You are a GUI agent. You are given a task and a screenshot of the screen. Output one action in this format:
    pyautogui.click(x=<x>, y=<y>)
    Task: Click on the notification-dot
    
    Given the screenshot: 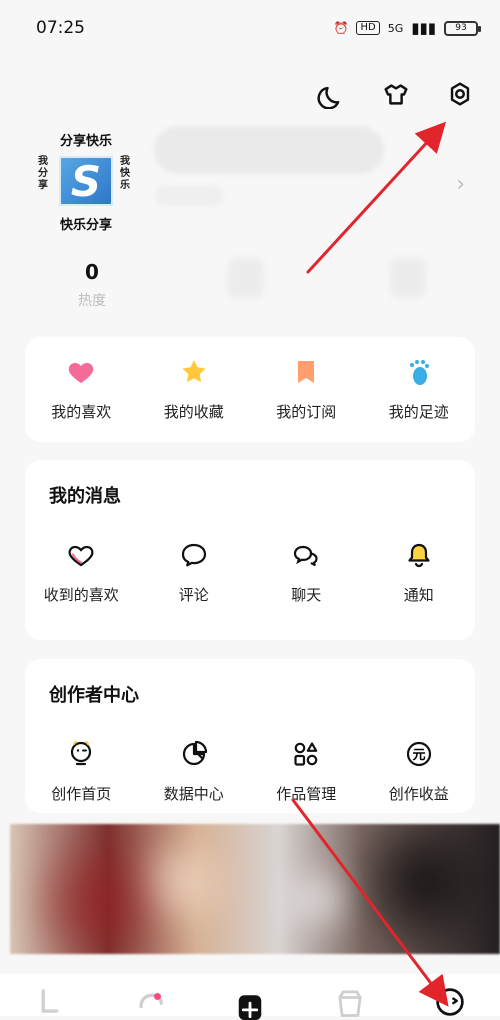 What is the action you would take?
    pyautogui.click(x=157, y=996)
    